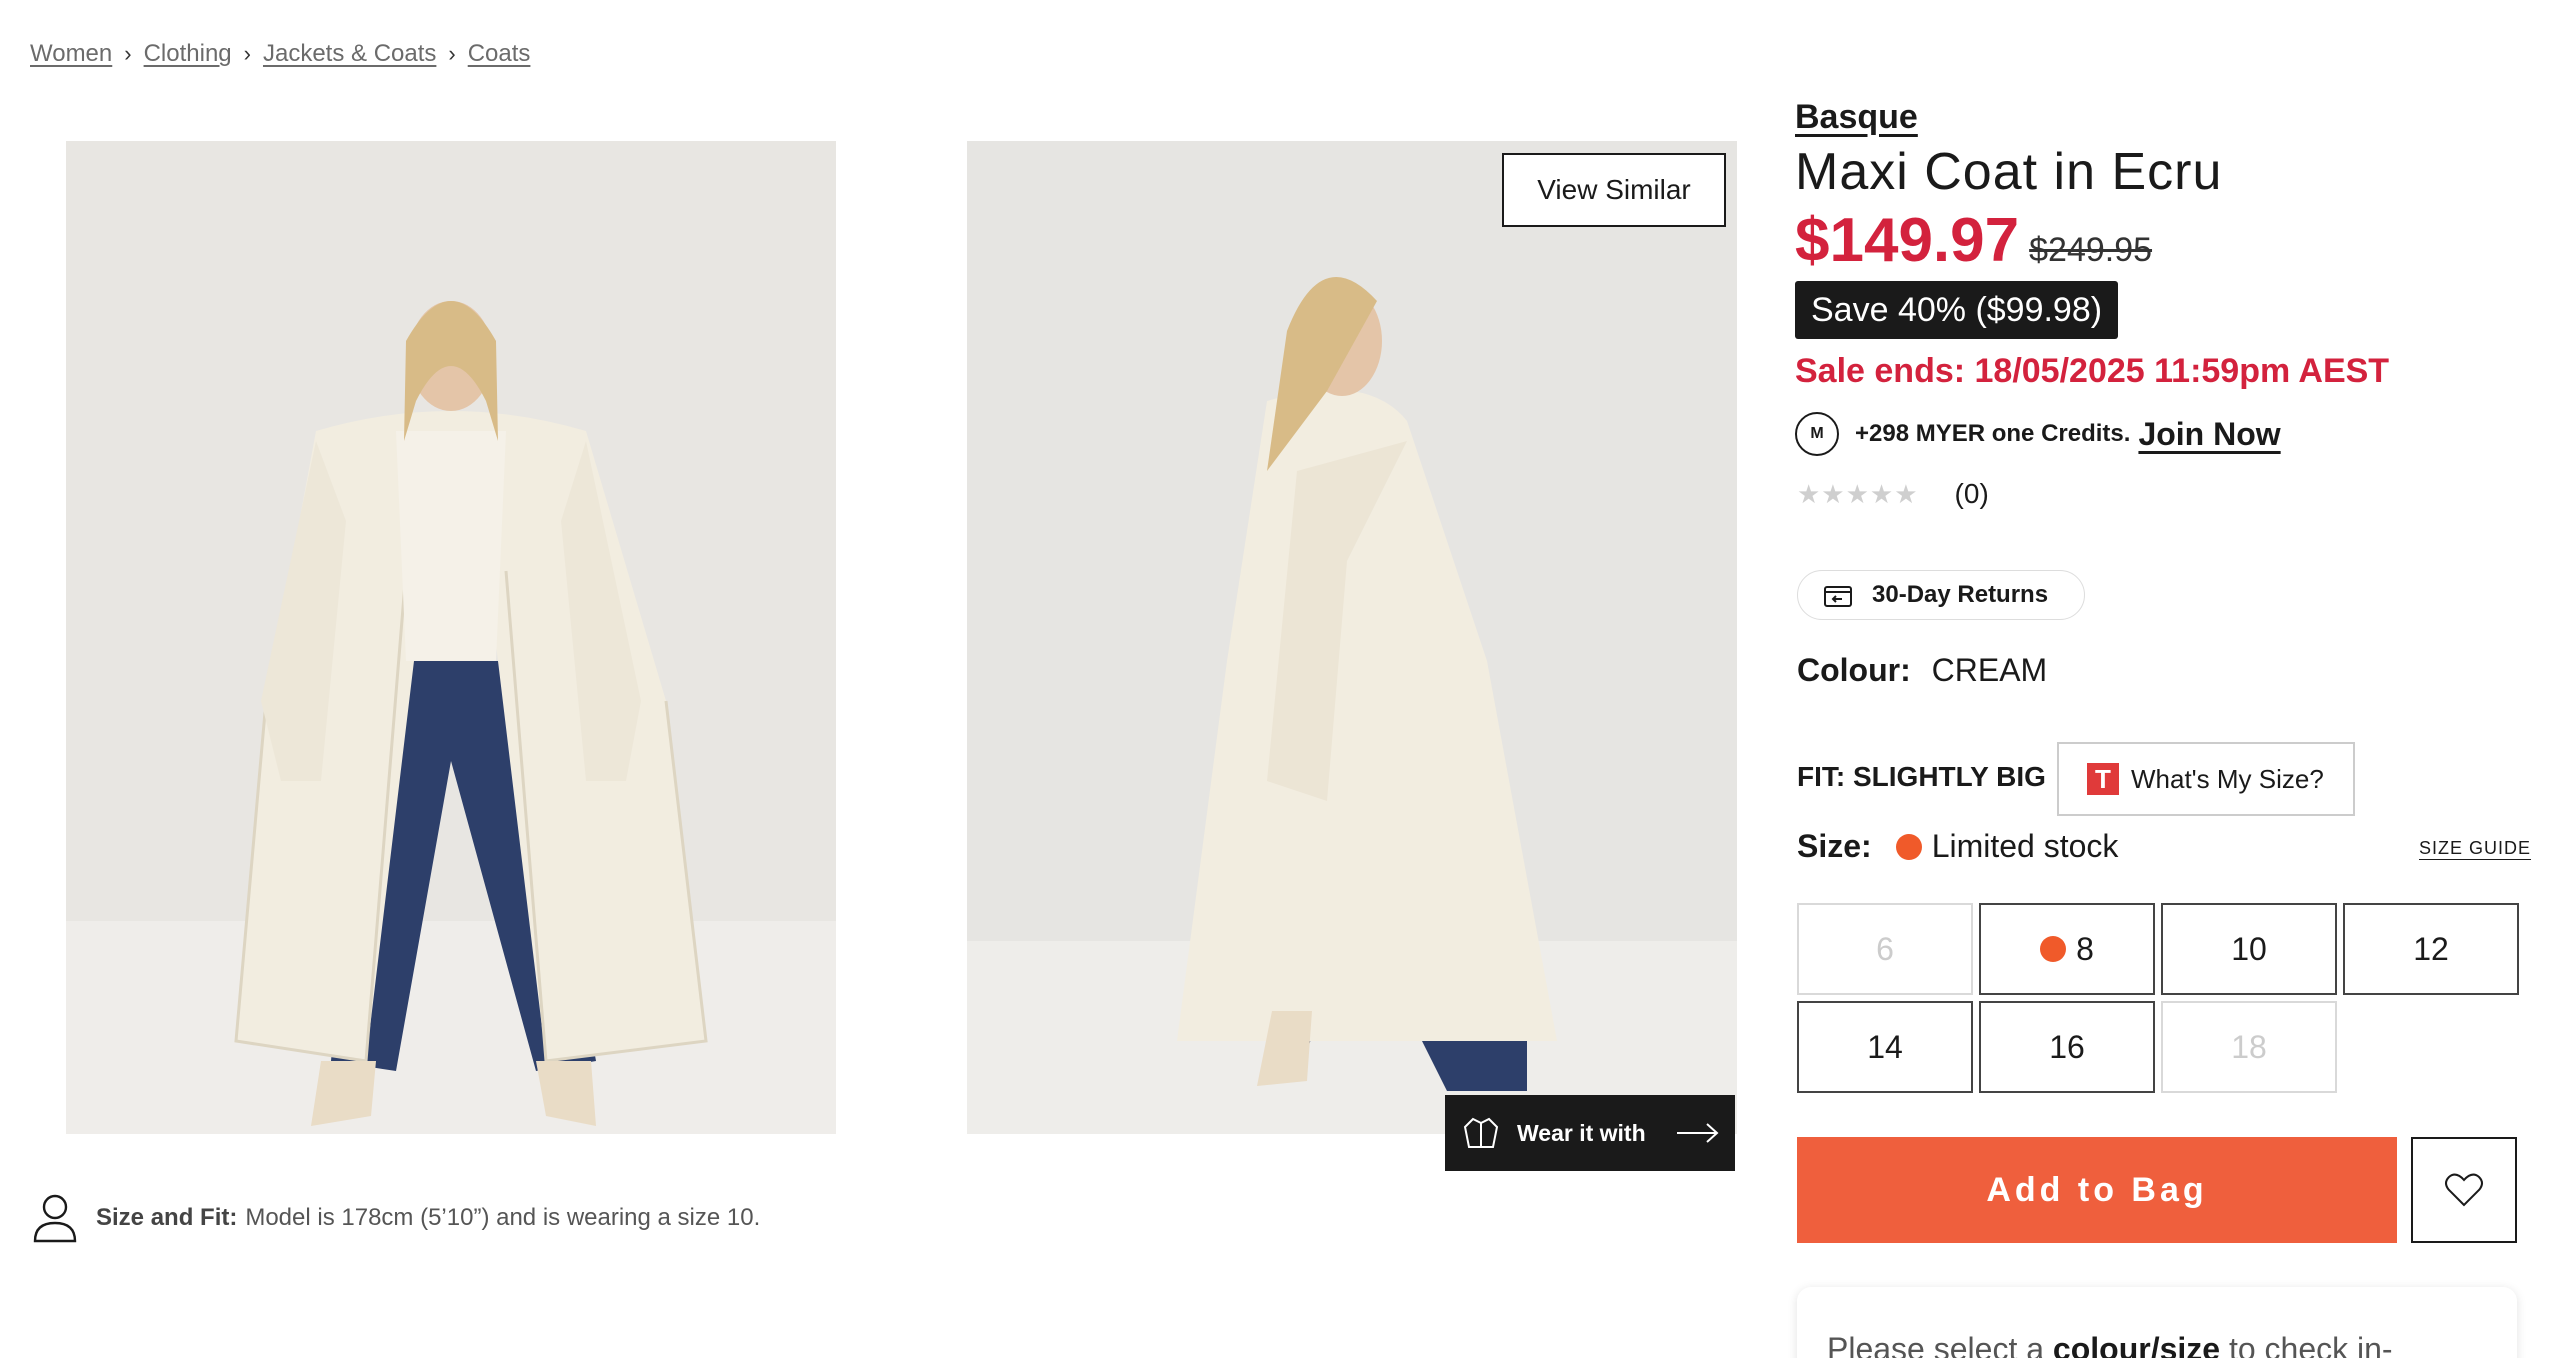 This screenshot has width=2560, height=1358. What do you see at coordinates (2097, 1190) in the screenshot?
I see `add-to-bag-button: Add to Bag` at bounding box center [2097, 1190].